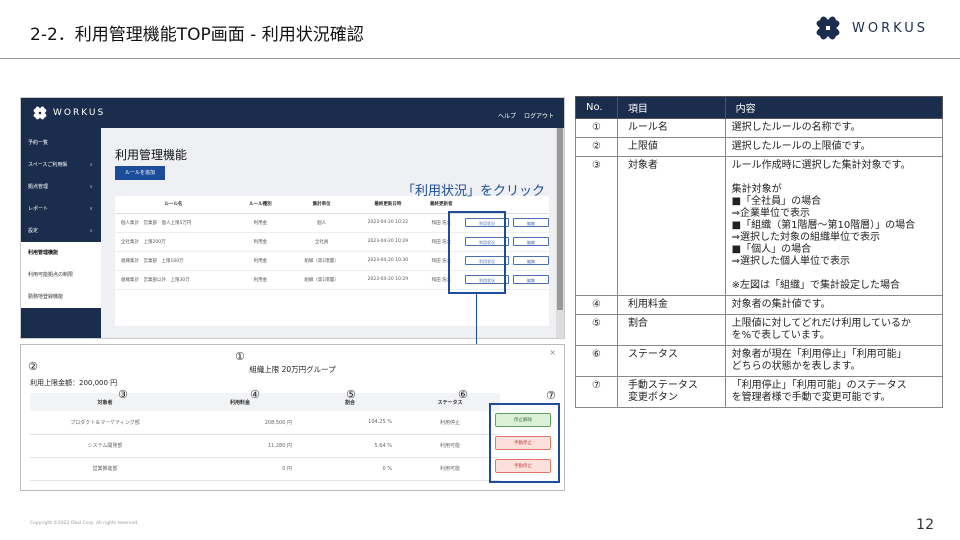  I want to click on table-row: システム開発部 11,280 円 5.64 % 利用可能, so click(265, 446).